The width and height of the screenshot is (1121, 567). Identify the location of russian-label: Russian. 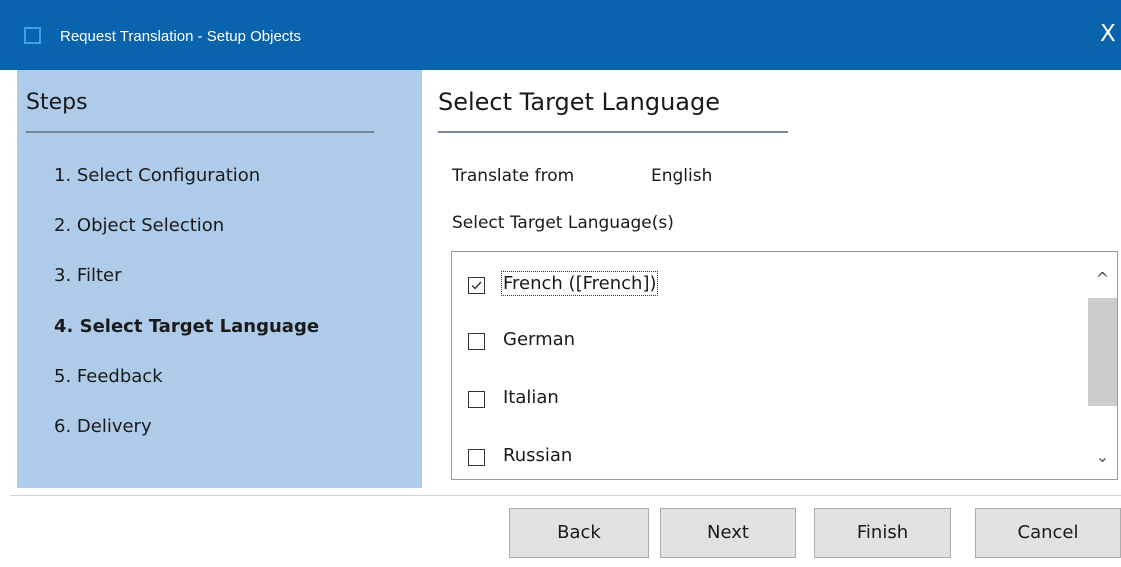
(538, 455).